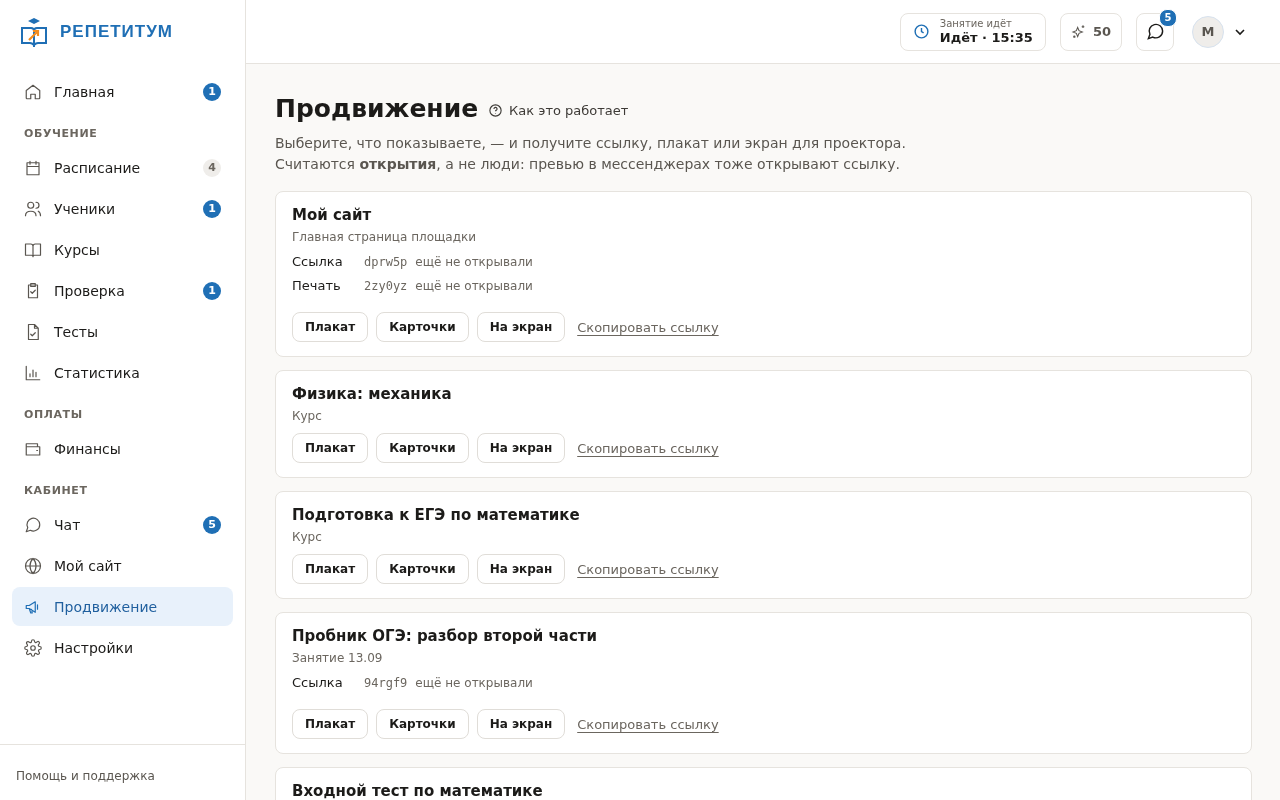  What do you see at coordinates (1208, 31) in the screenshot?
I see `avatar: М` at bounding box center [1208, 31].